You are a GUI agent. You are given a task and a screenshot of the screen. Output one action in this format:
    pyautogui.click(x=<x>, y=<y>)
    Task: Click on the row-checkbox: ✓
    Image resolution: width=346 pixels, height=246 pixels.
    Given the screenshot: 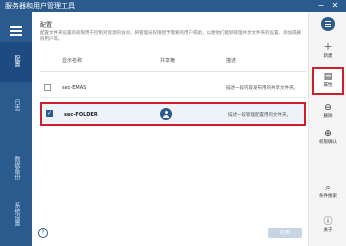 What is the action you would take?
    pyautogui.click(x=49, y=113)
    